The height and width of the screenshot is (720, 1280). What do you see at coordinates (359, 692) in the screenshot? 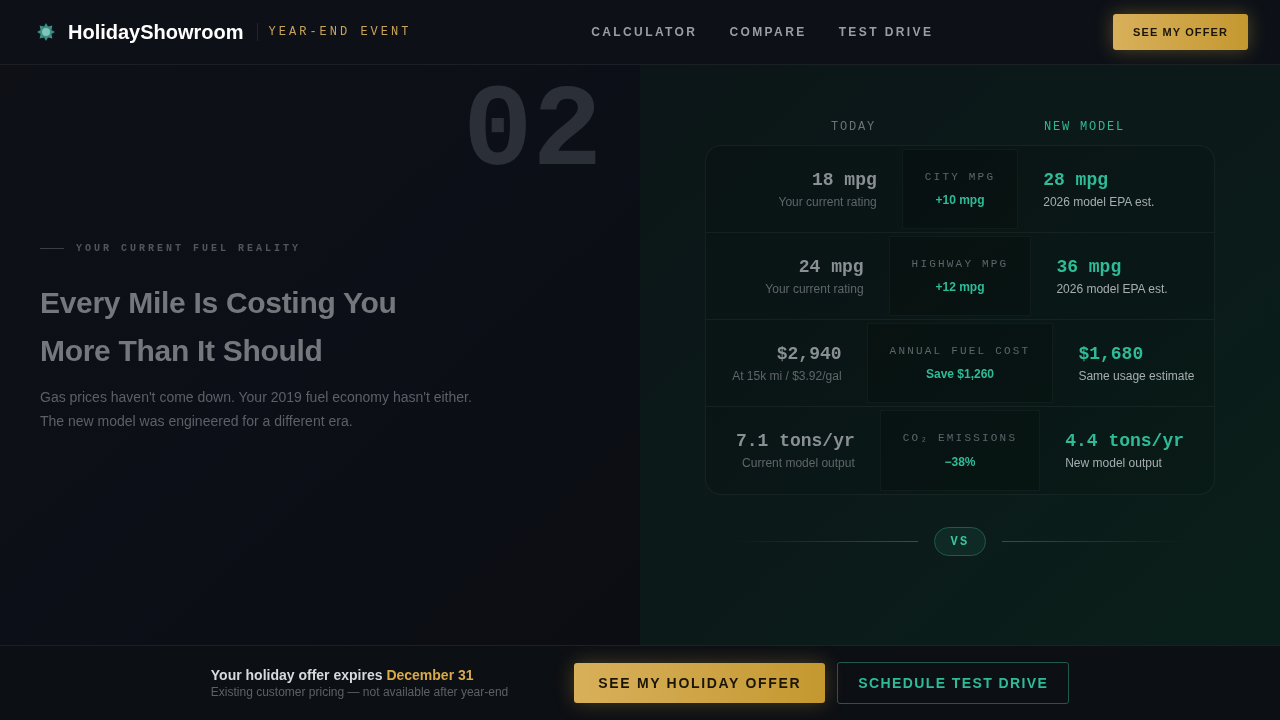
I see `offer-subtext: Existing customer pricing — not available after year-end` at bounding box center [359, 692].